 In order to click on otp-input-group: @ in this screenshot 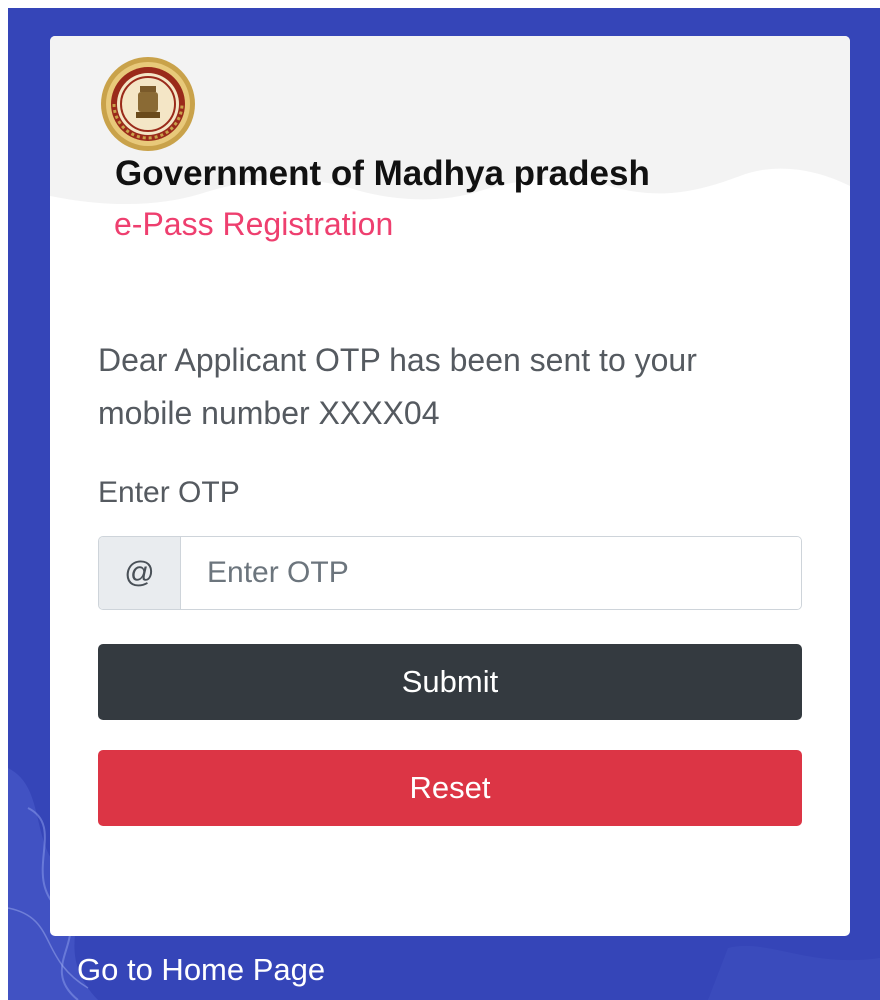, I will do `click(450, 573)`.